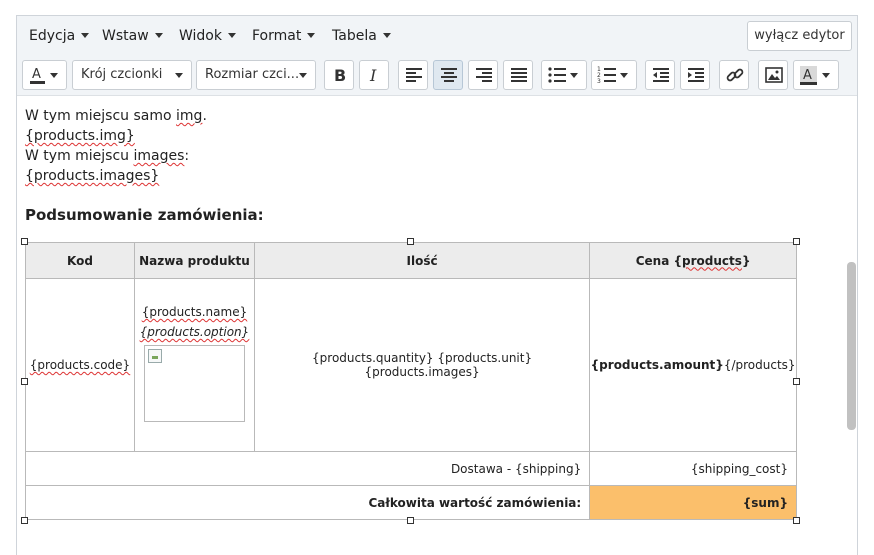 The image size is (874, 555). I want to click on italic-icon: I, so click(373, 75).